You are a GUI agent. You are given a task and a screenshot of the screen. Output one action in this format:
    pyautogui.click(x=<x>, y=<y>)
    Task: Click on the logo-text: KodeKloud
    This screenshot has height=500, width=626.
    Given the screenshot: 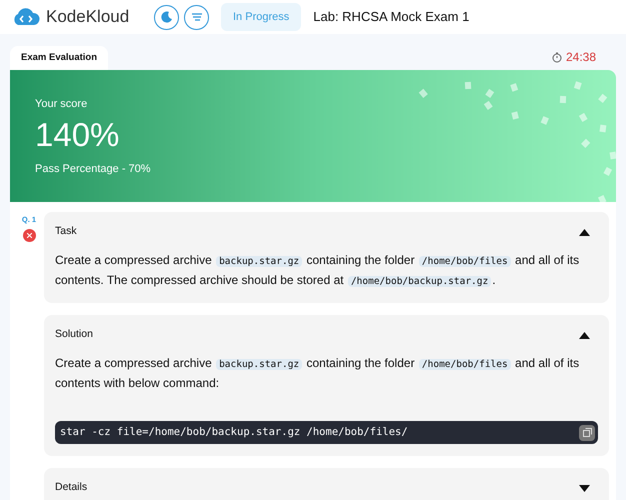 What is the action you would take?
    pyautogui.click(x=88, y=17)
    